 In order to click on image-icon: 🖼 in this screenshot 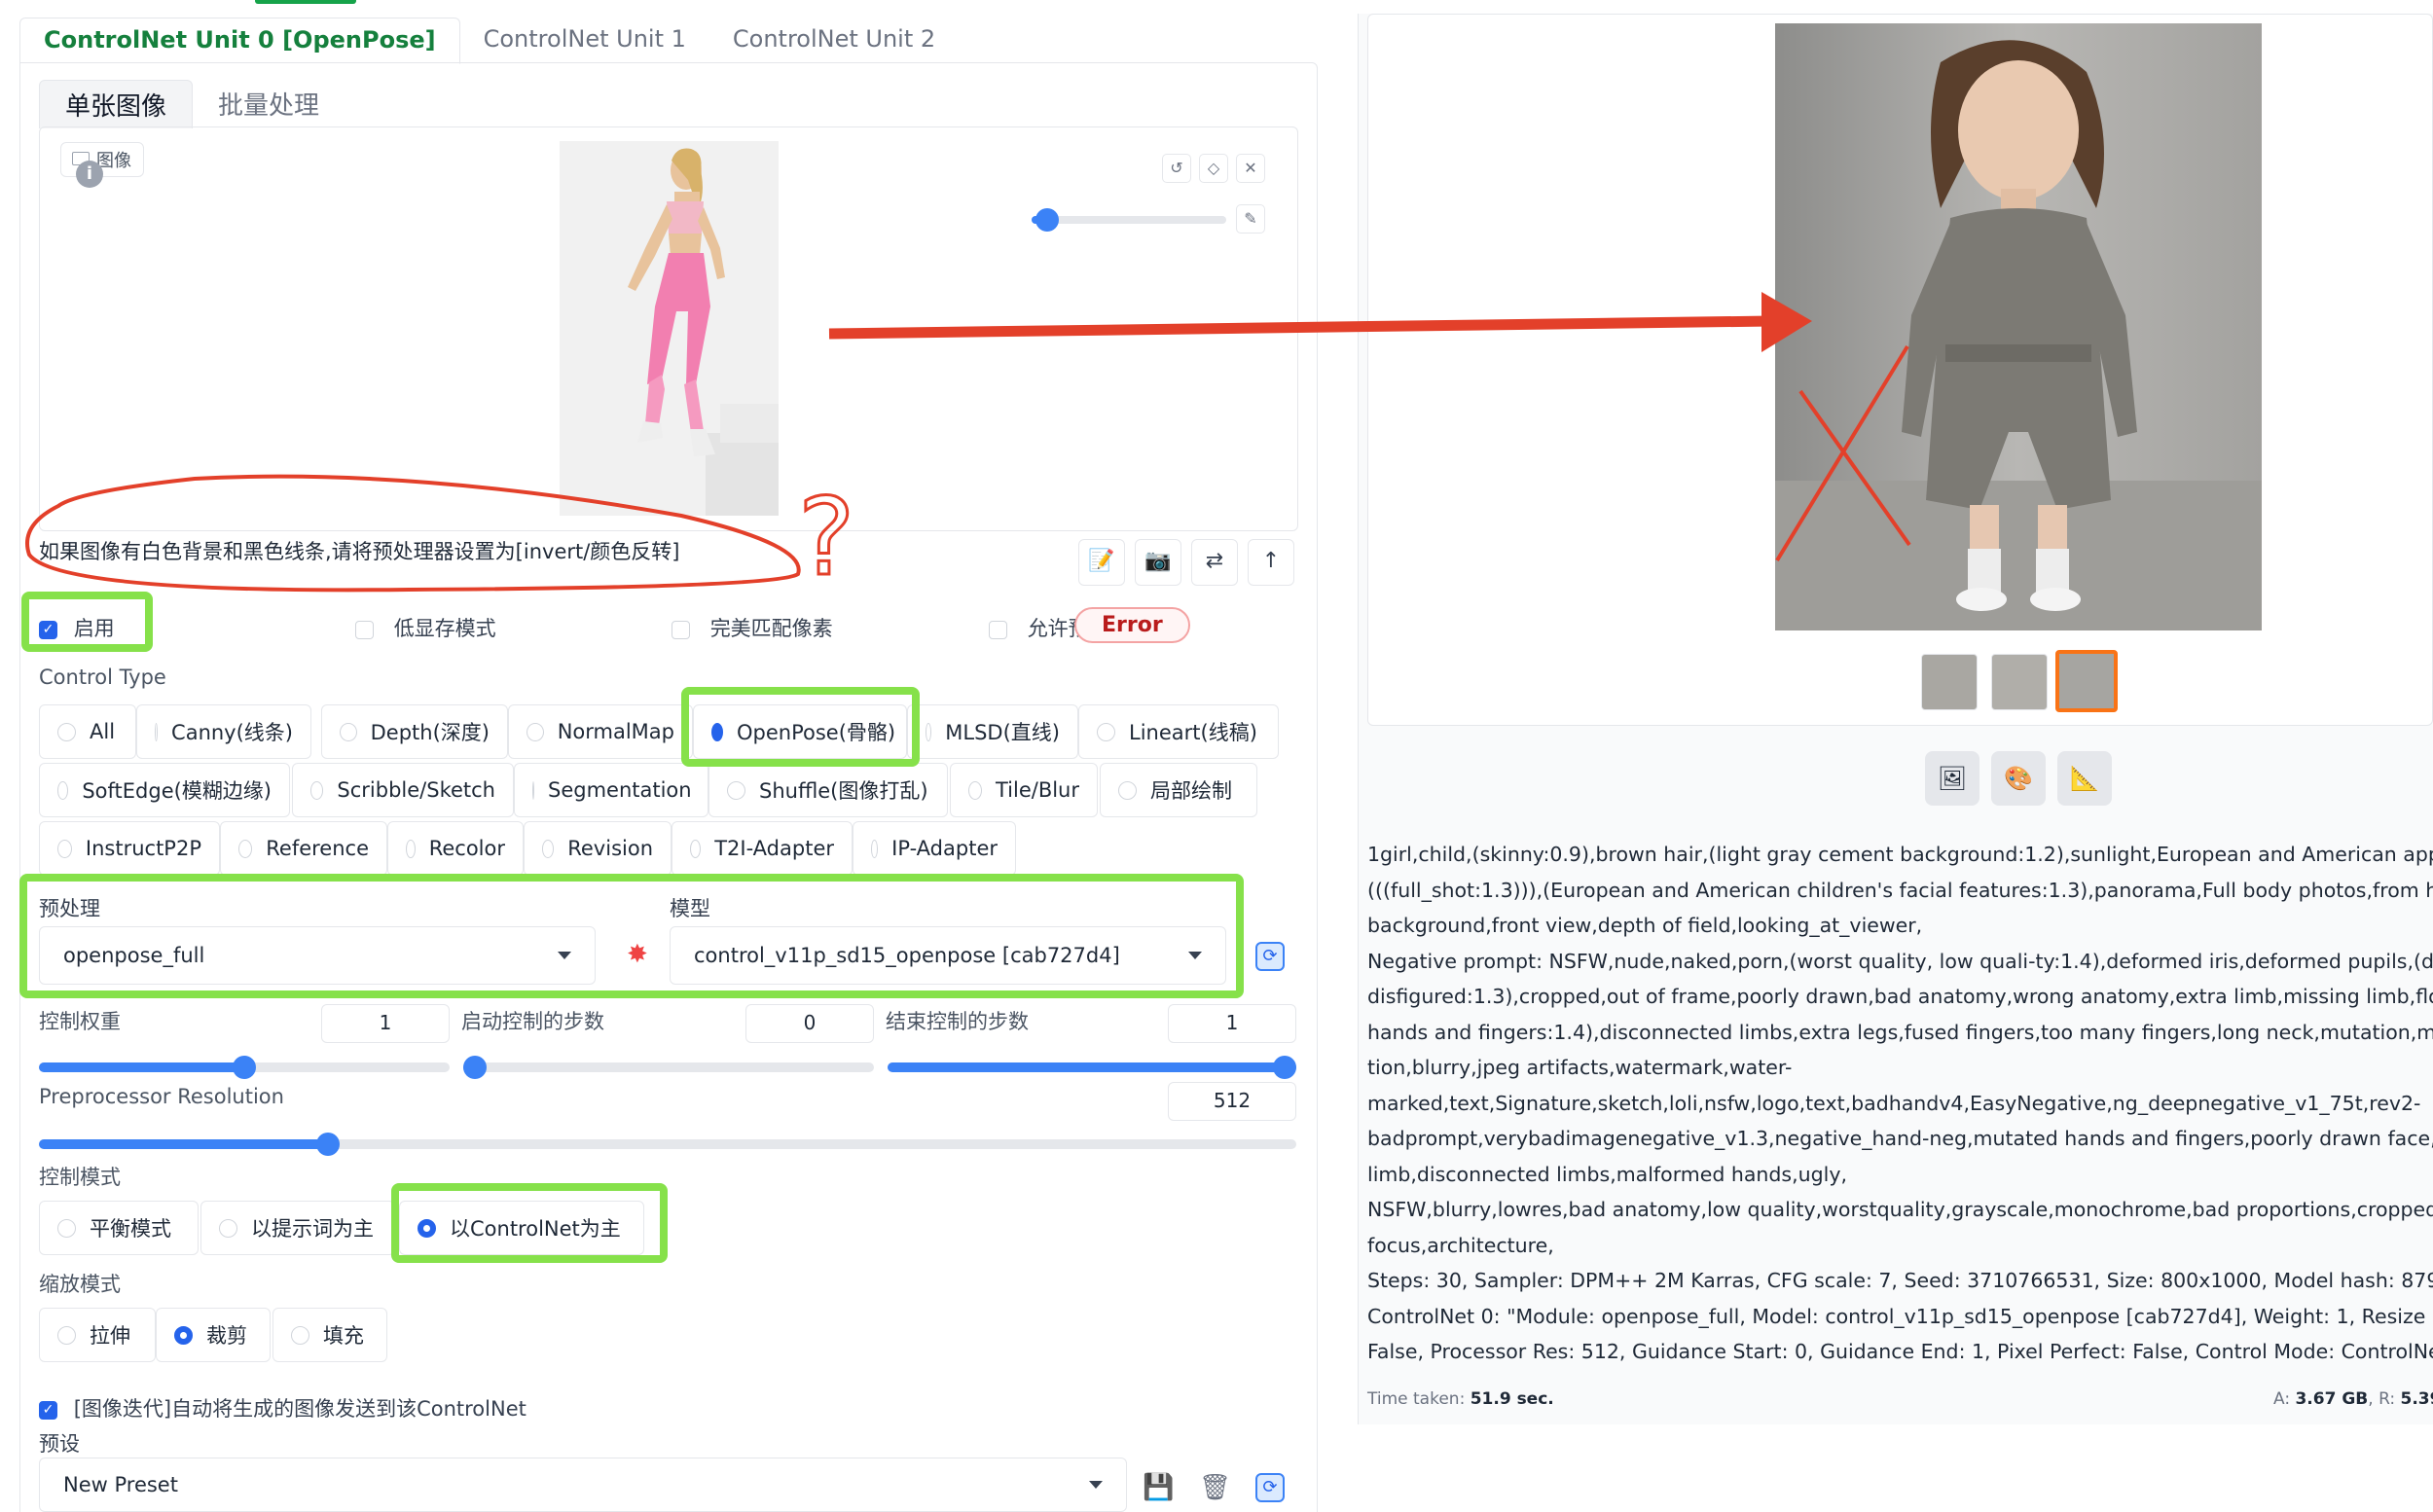, I will do `click(1952, 778)`.